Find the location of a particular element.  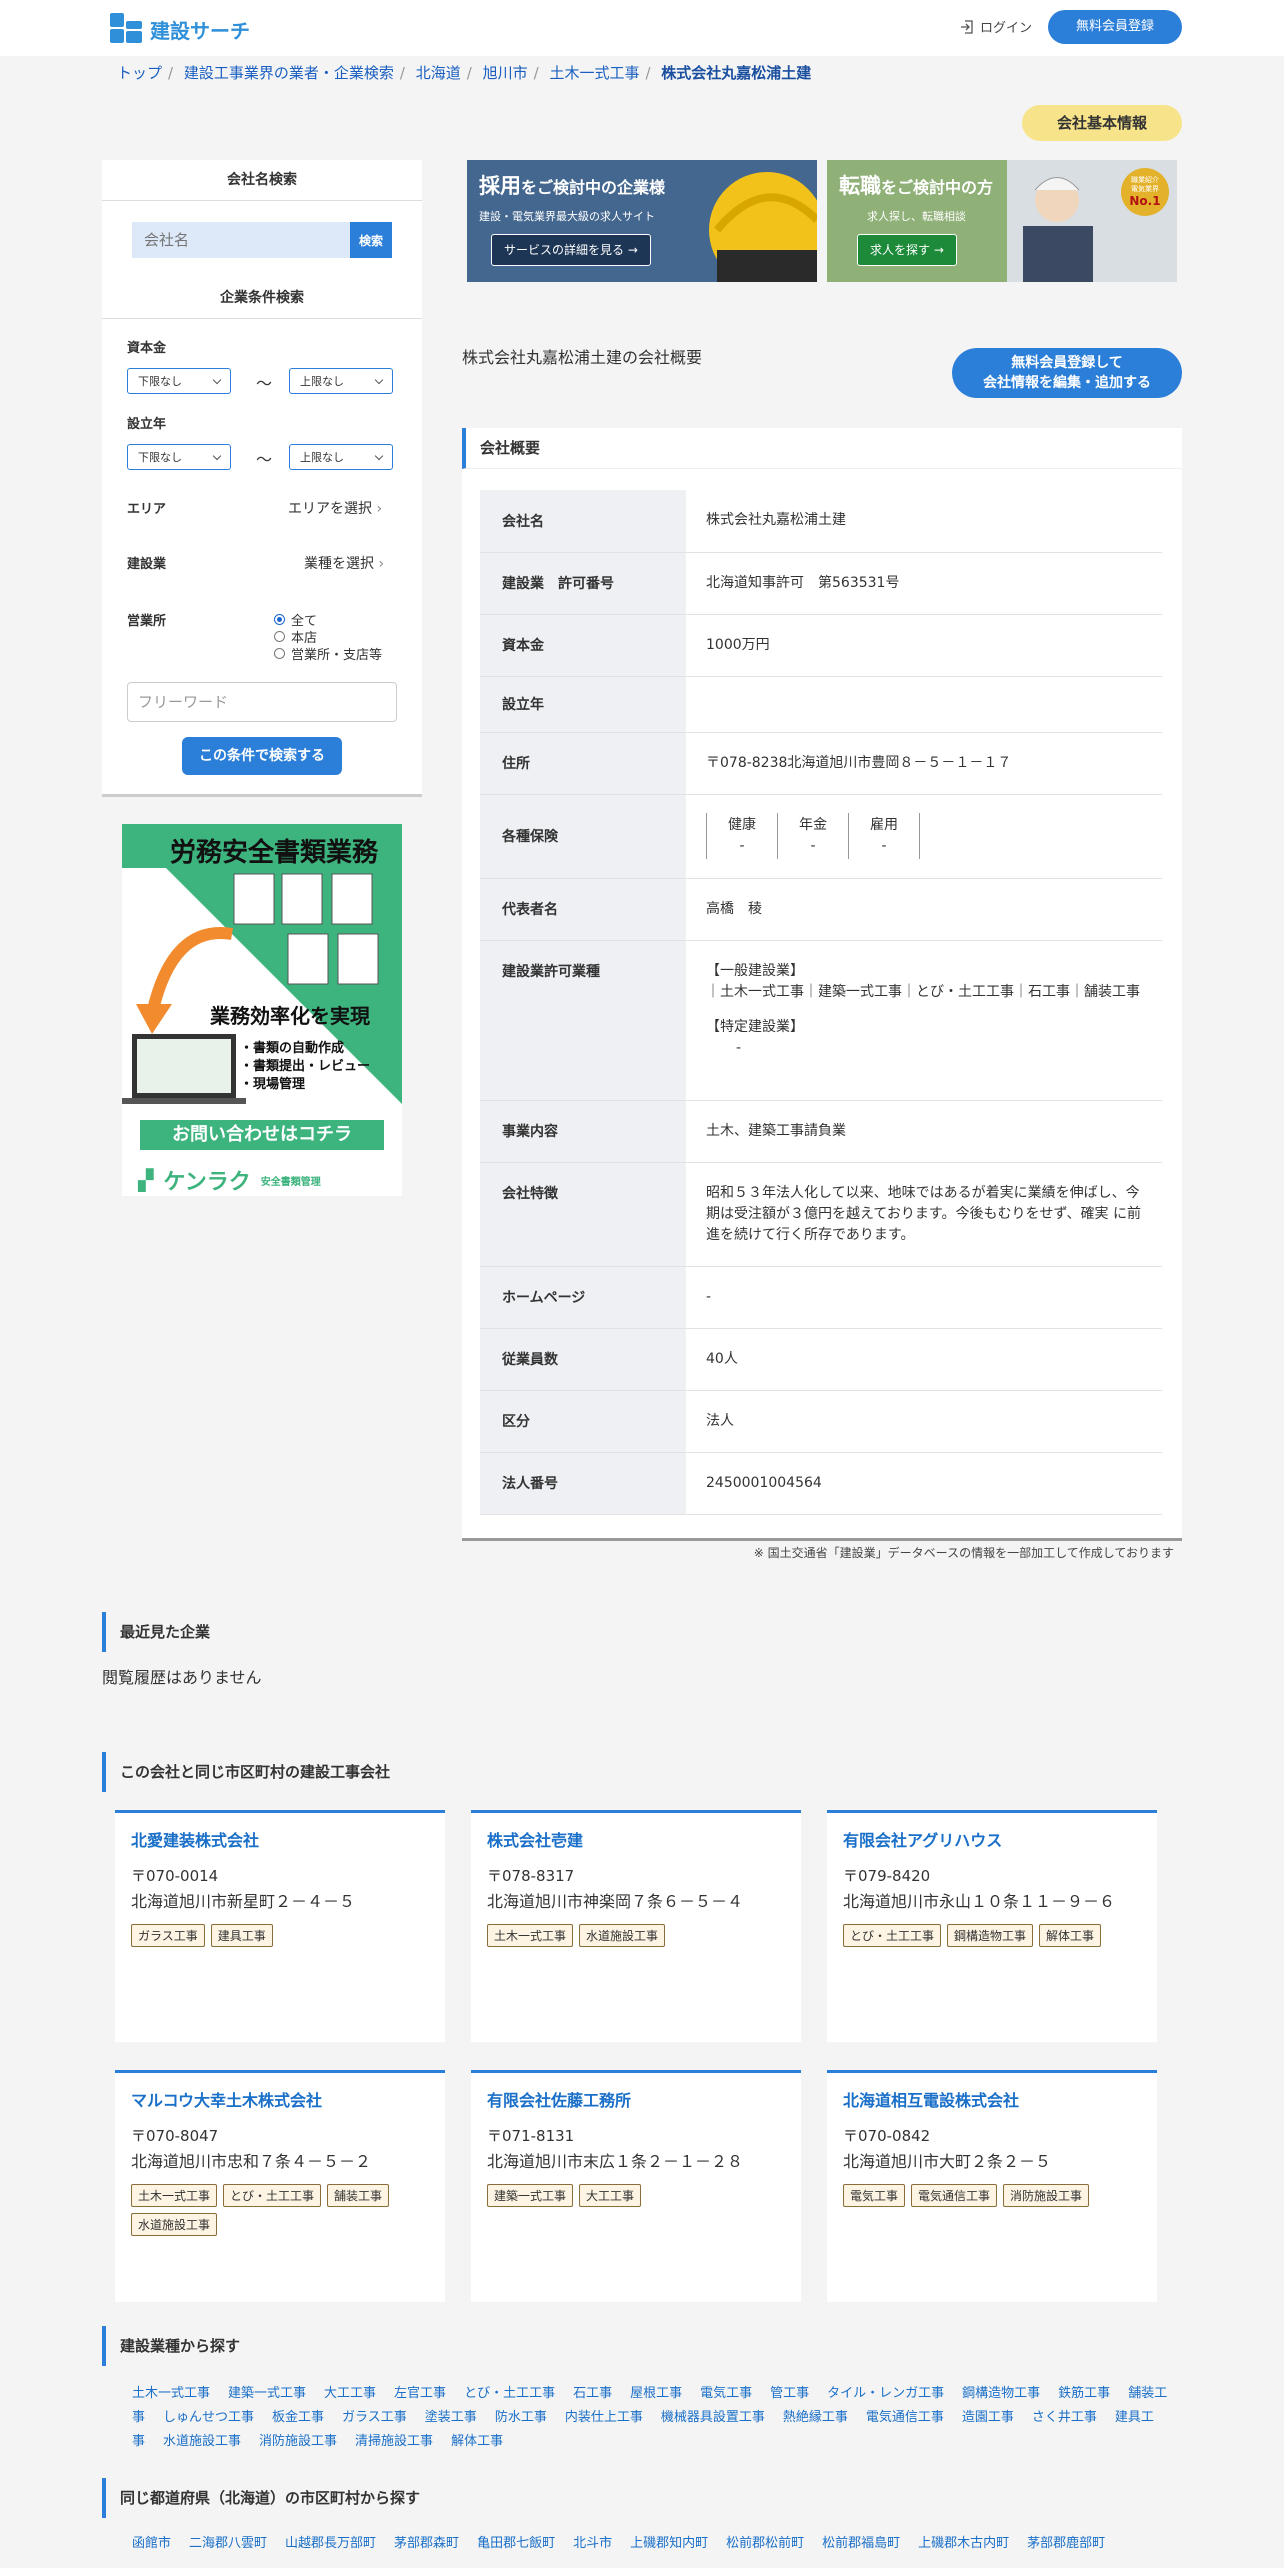

row-key: 建設業許可業種 is located at coordinates (583, 1020).